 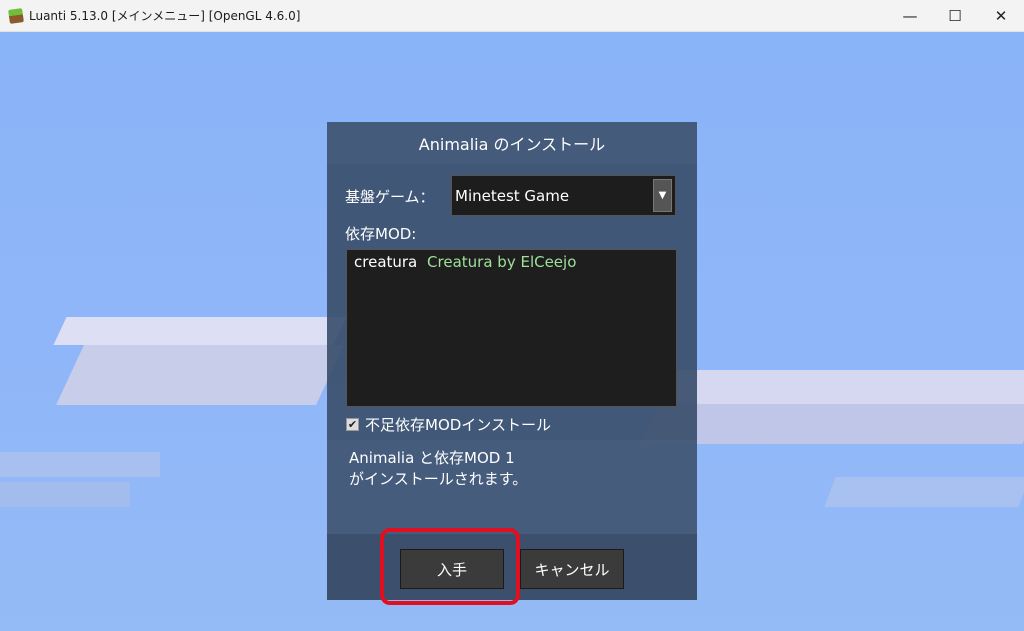 What do you see at coordinates (512, 195) in the screenshot?
I see `base-game-value: Minetest Game` at bounding box center [512, 195].